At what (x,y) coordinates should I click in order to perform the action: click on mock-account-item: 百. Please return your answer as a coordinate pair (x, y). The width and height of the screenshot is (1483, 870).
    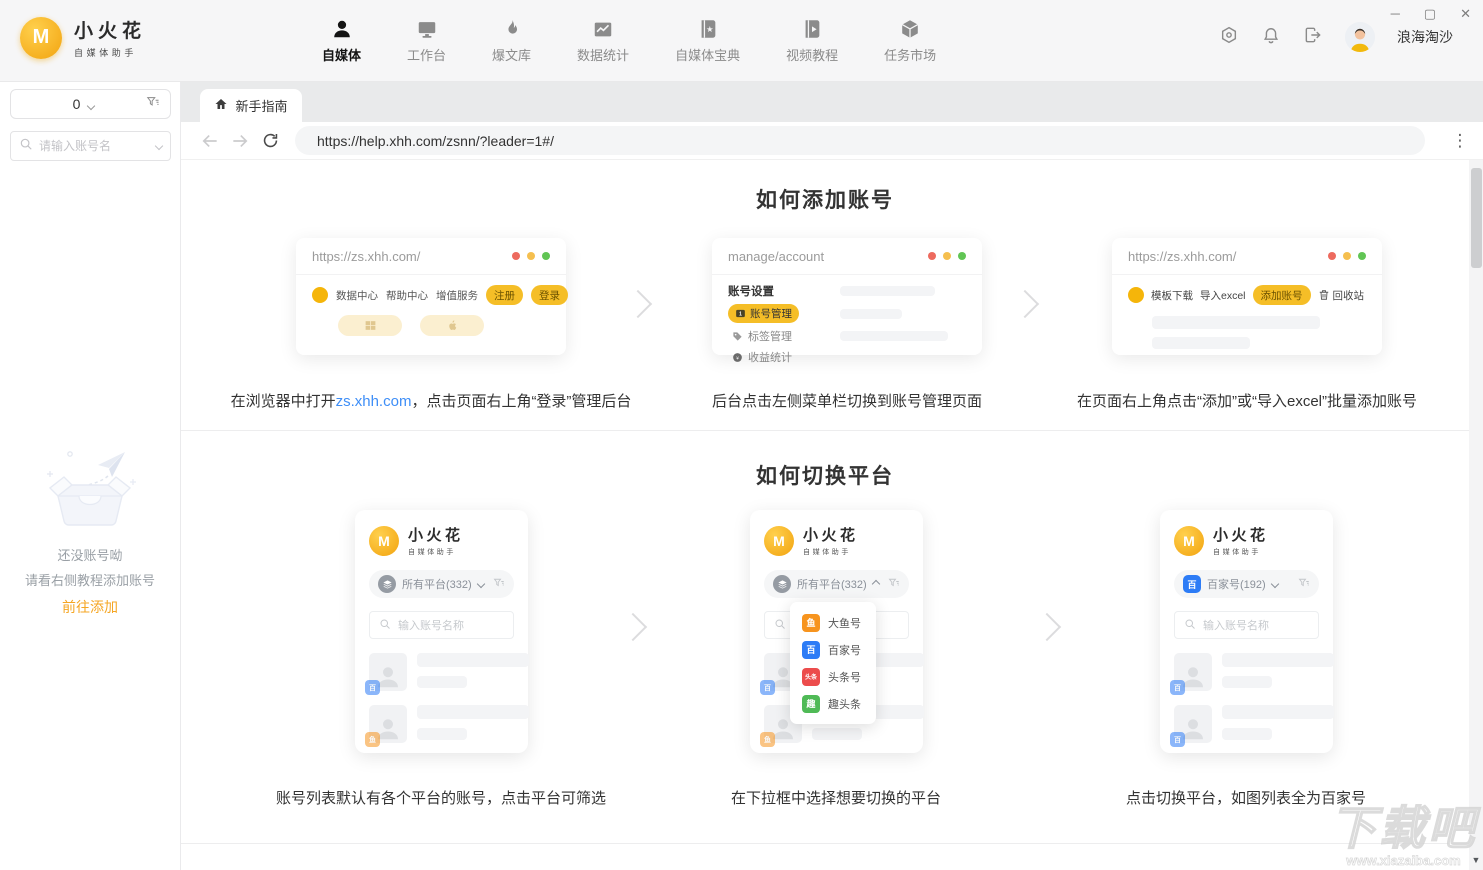
    Looking at the image, I should click on (1252, 674).